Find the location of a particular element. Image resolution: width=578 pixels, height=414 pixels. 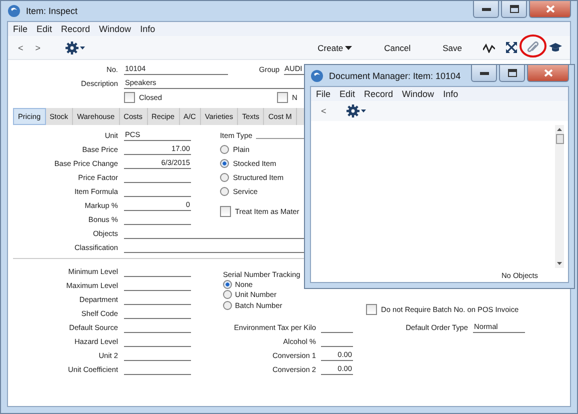

expand-icon is located at coordinates (511, 47).